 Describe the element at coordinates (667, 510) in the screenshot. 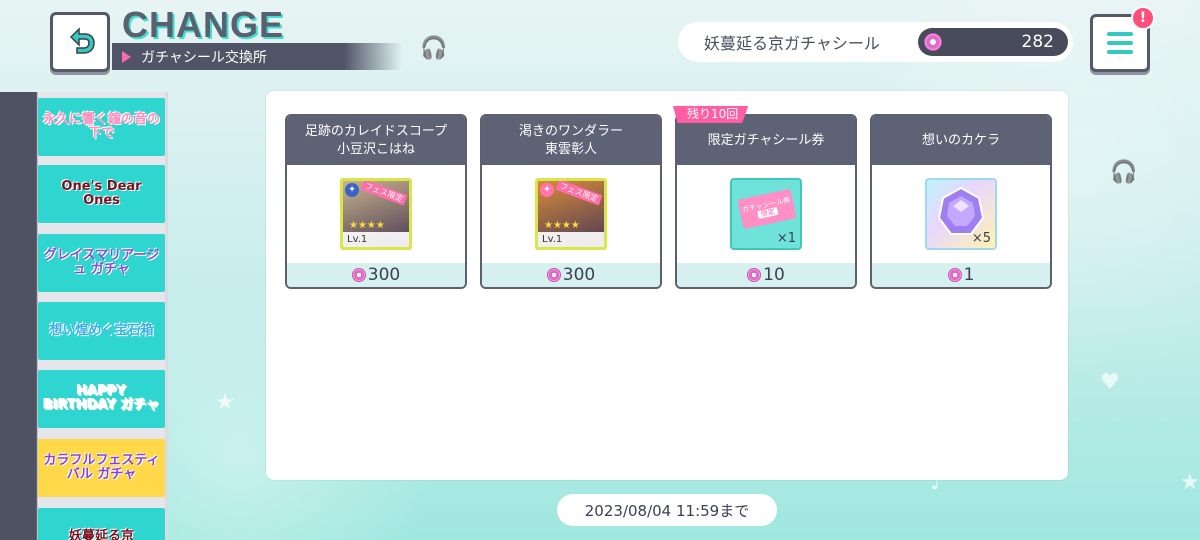

I see `exchange-deadline: 2023/08/04 11:59まで` at that location.